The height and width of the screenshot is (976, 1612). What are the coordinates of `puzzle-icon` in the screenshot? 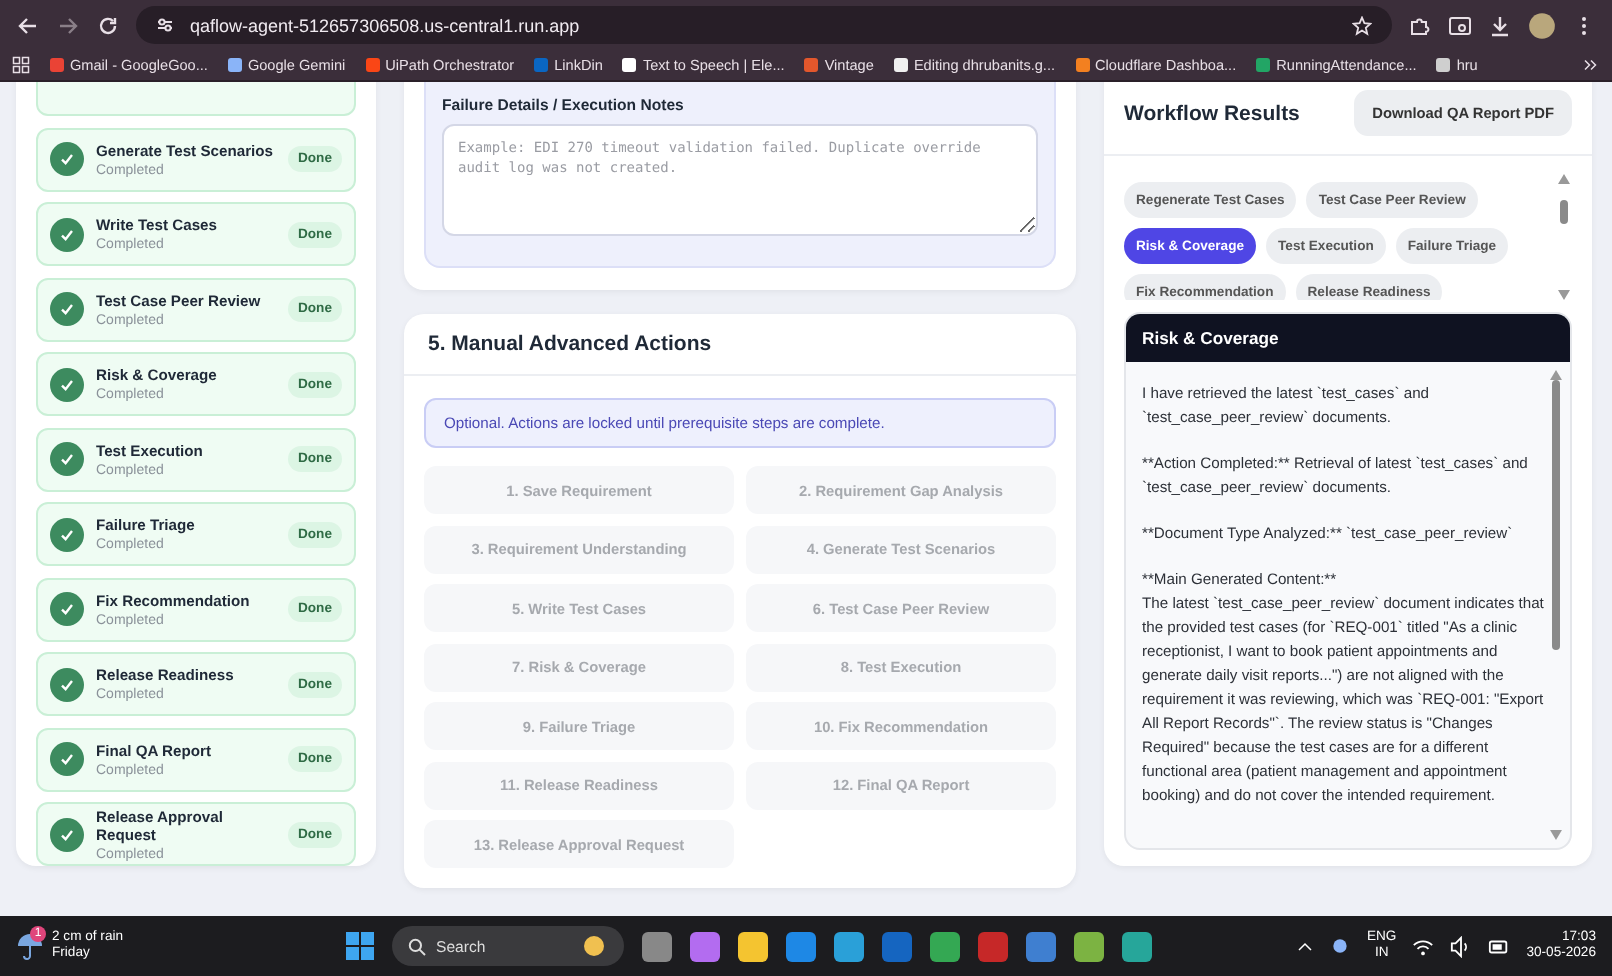 It's located at (1420, 25).